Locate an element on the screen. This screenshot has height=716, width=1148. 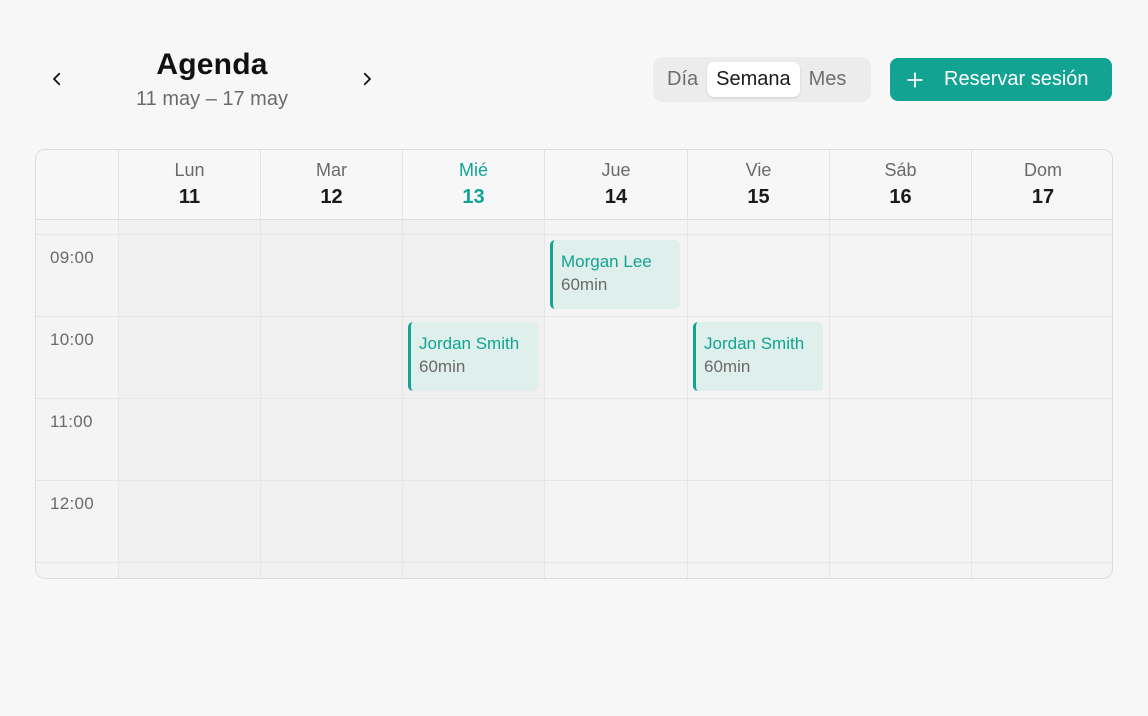
event-card: Morgan Lee 60min is located at coordinates (615, 274).